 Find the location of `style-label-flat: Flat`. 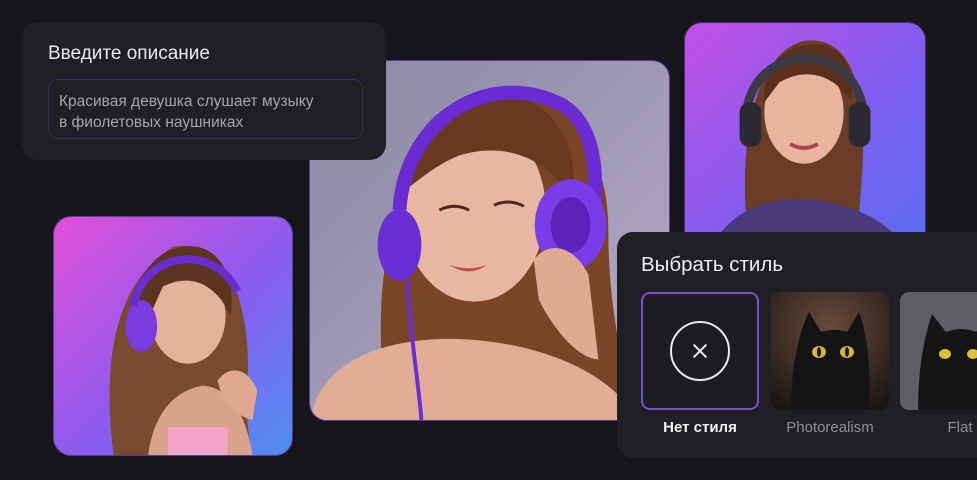

style-label-flat: Flat is located at coordinates (960, 427).